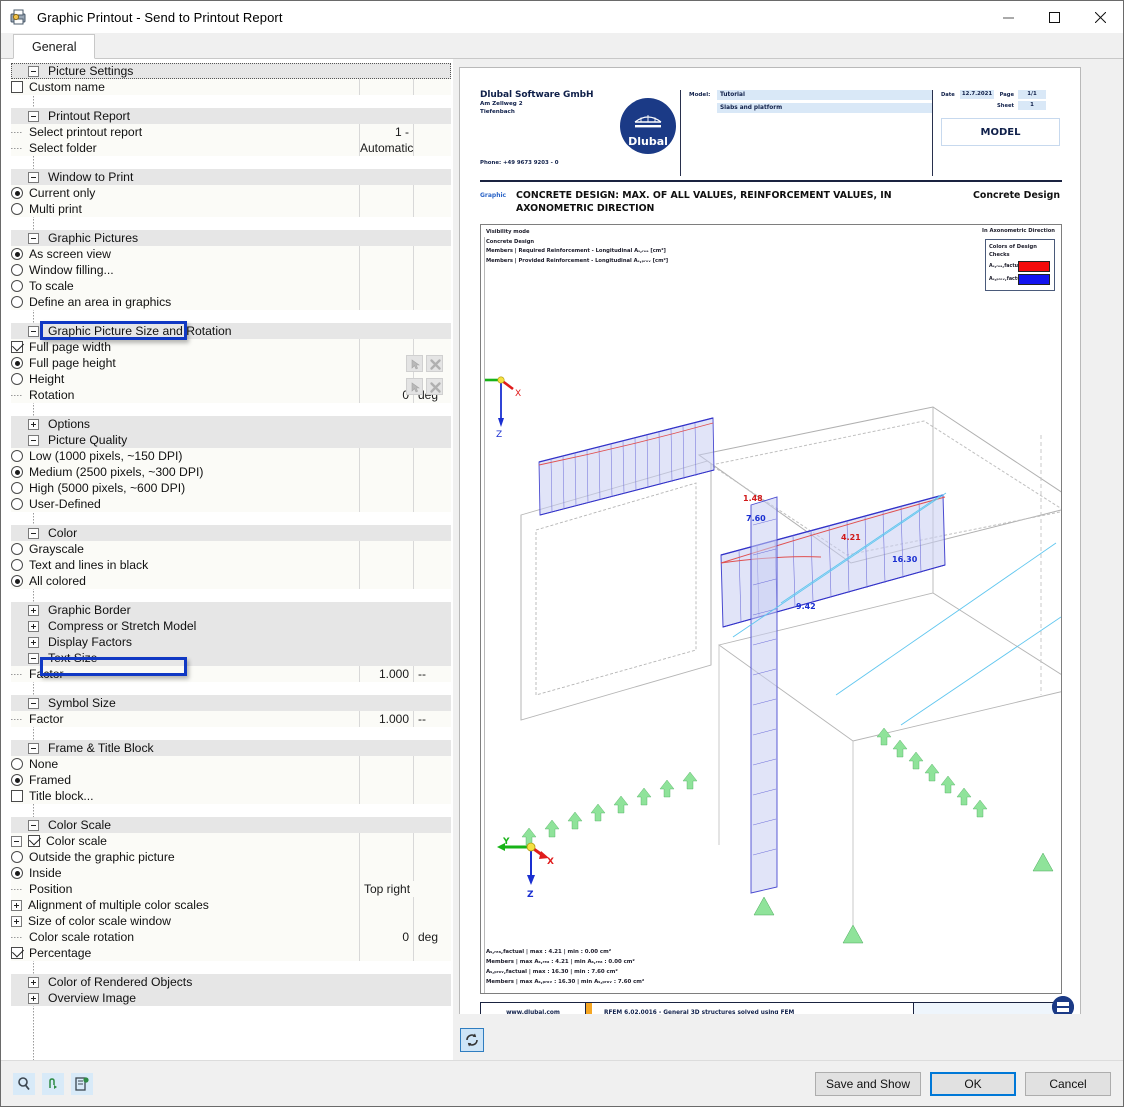 This screenshot has width=1124, height=1107. Describe the element at coordinates (17, 780) in the screenshot. I see `radio-framed` at that location.